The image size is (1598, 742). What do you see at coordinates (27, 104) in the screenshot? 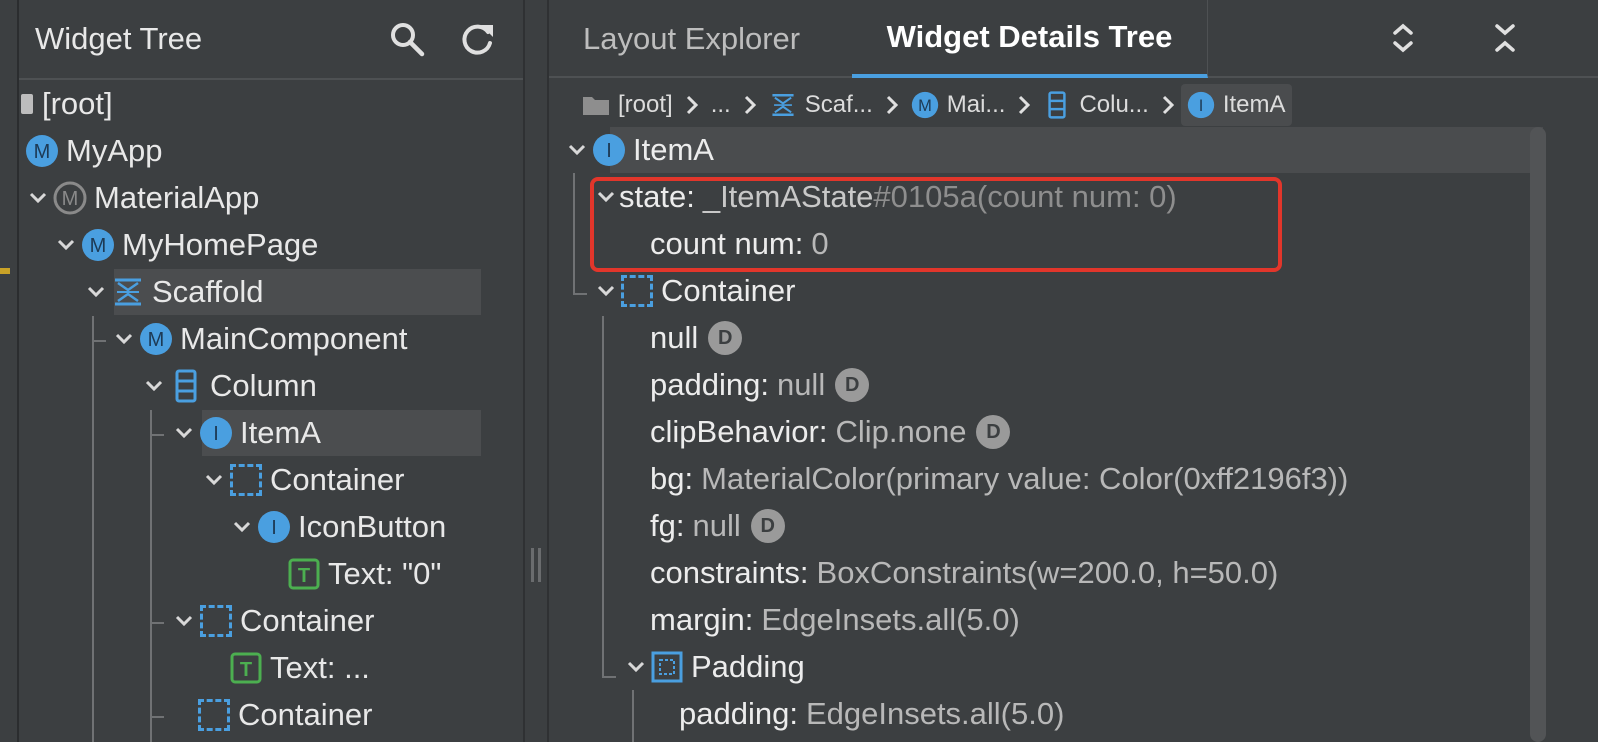
I see `root-square-icon` at bounding box center [27, 104].